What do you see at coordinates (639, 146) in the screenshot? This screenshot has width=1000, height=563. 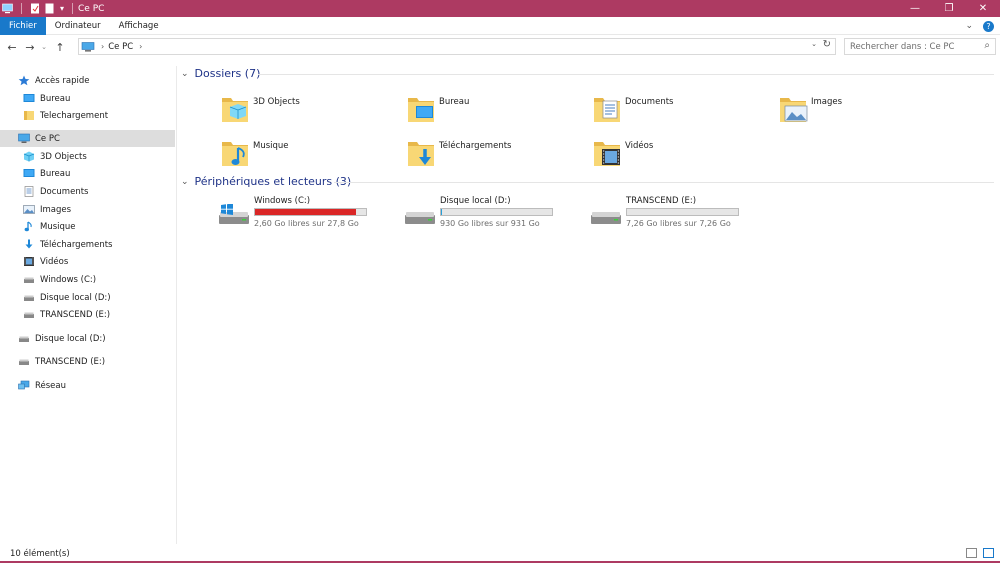 I see `folder-label: Vidéos` at bounding box center [639, 146].